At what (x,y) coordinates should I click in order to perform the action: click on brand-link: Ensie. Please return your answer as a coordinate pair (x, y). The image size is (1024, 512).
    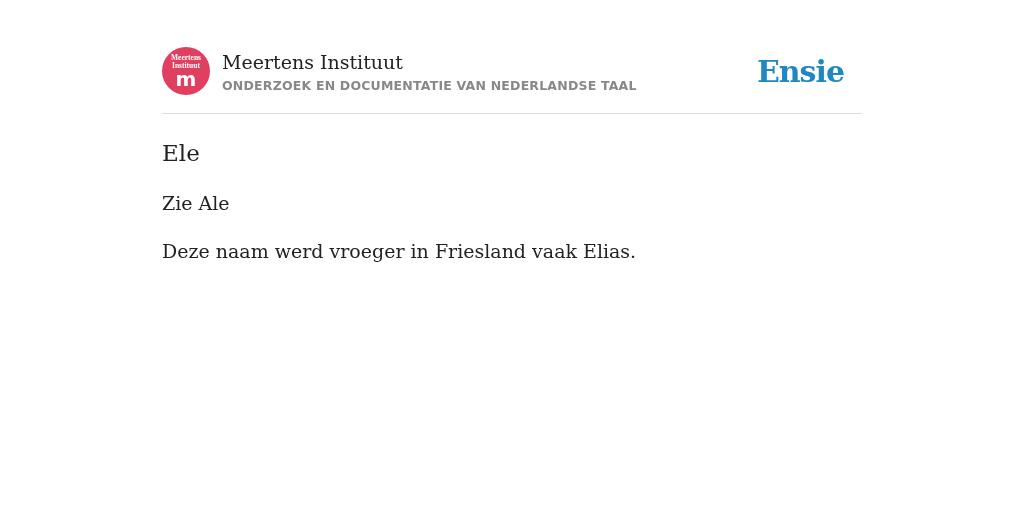
    Looking at the image, I should click on (800, 71).